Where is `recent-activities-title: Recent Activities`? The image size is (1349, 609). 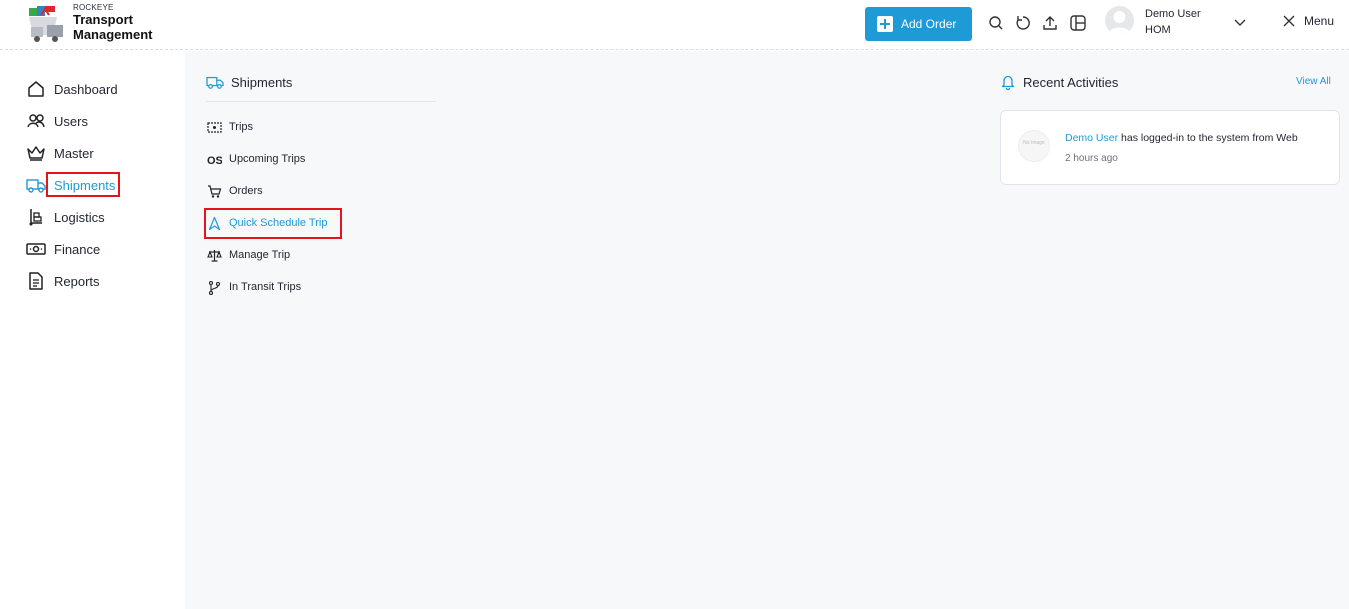
recent-activities-title: Recent Activities is located at coordinates (1059, 82).